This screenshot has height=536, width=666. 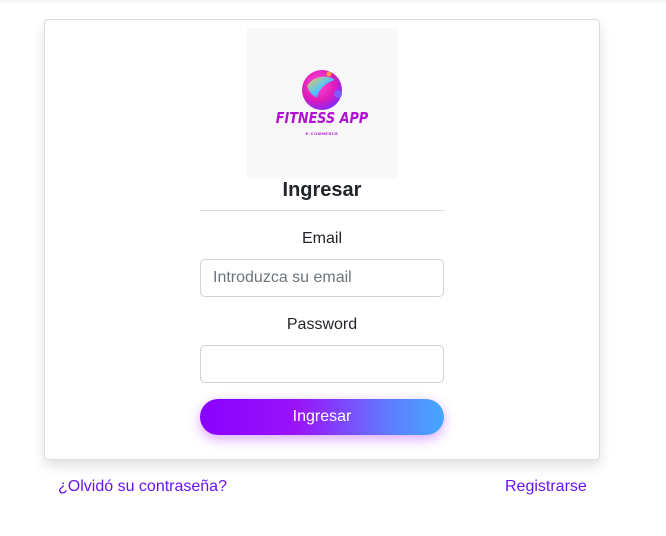 What do you see at coordinates (322, 90) in the screenshot?
I see `logo-ball-icon` at bounding box center [322, 90].